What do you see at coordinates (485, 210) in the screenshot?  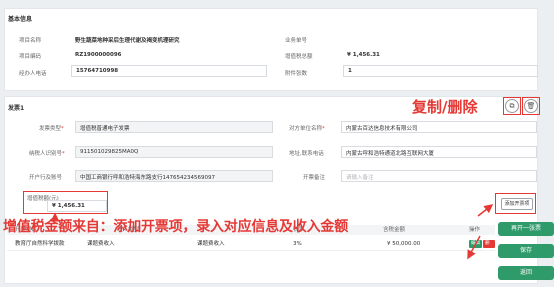 I see `arrow-to-add-item` at bounding box center [485, 210].